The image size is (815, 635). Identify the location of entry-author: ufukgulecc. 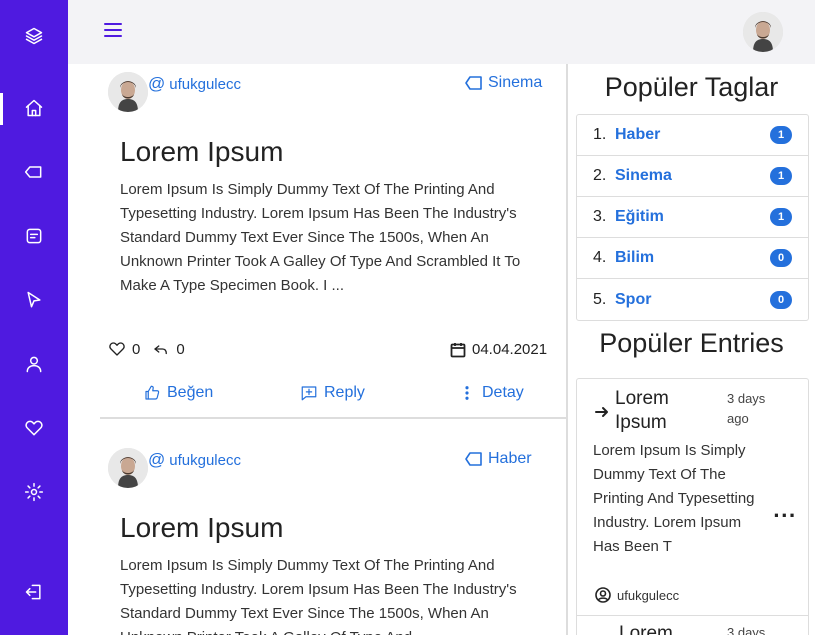
(637, 595).